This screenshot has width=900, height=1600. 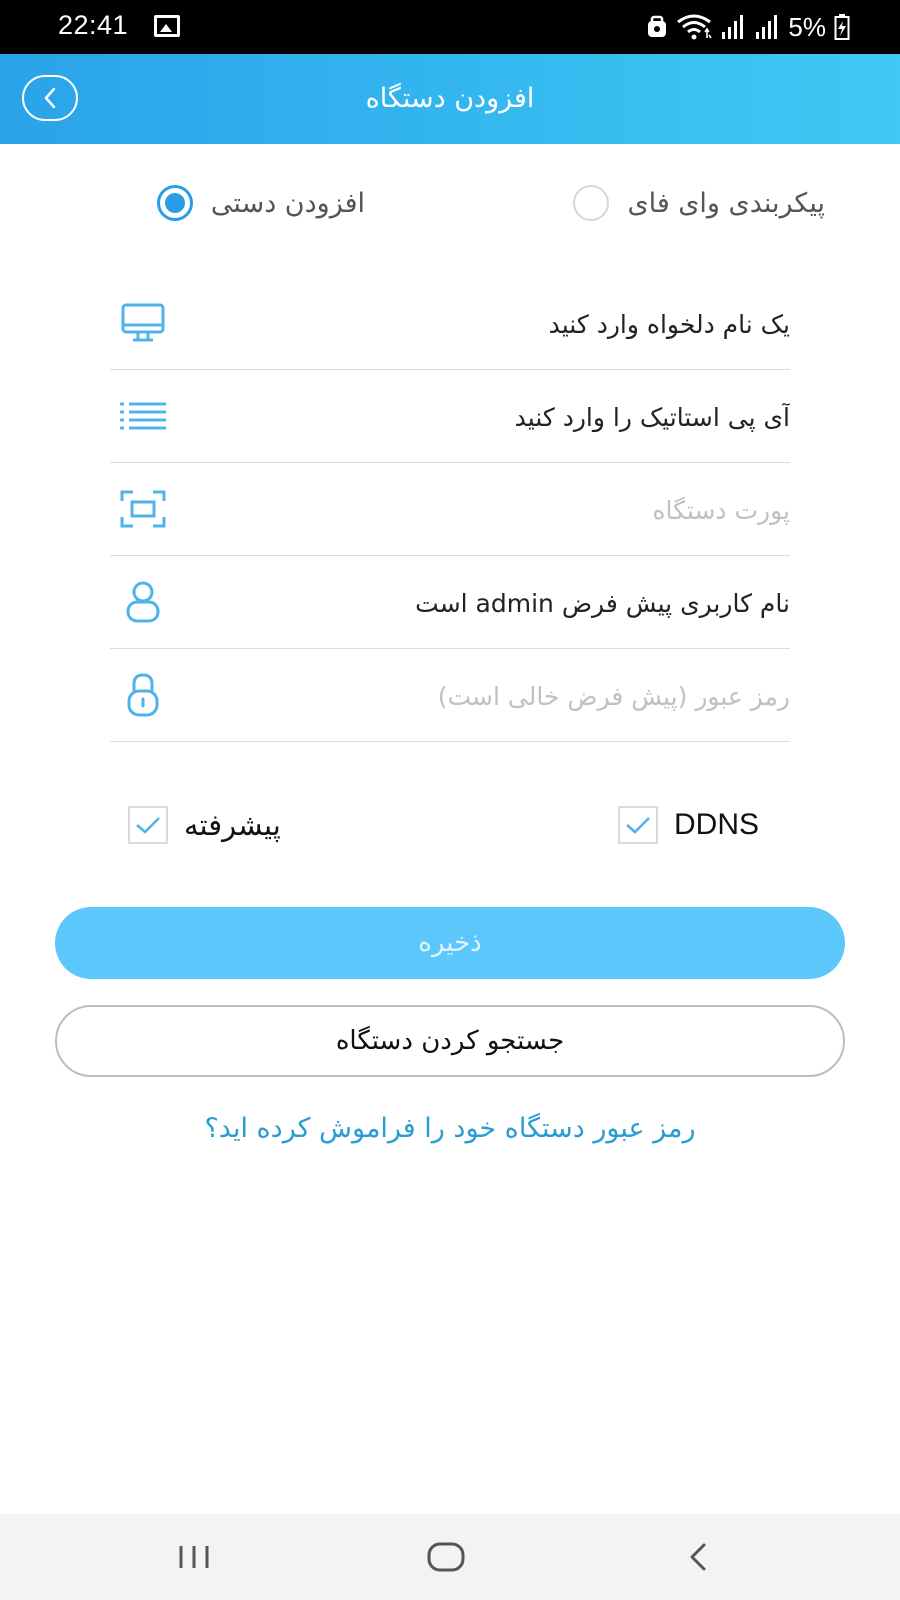 I want to click on gallery-icon, so click(x=167, y=26).